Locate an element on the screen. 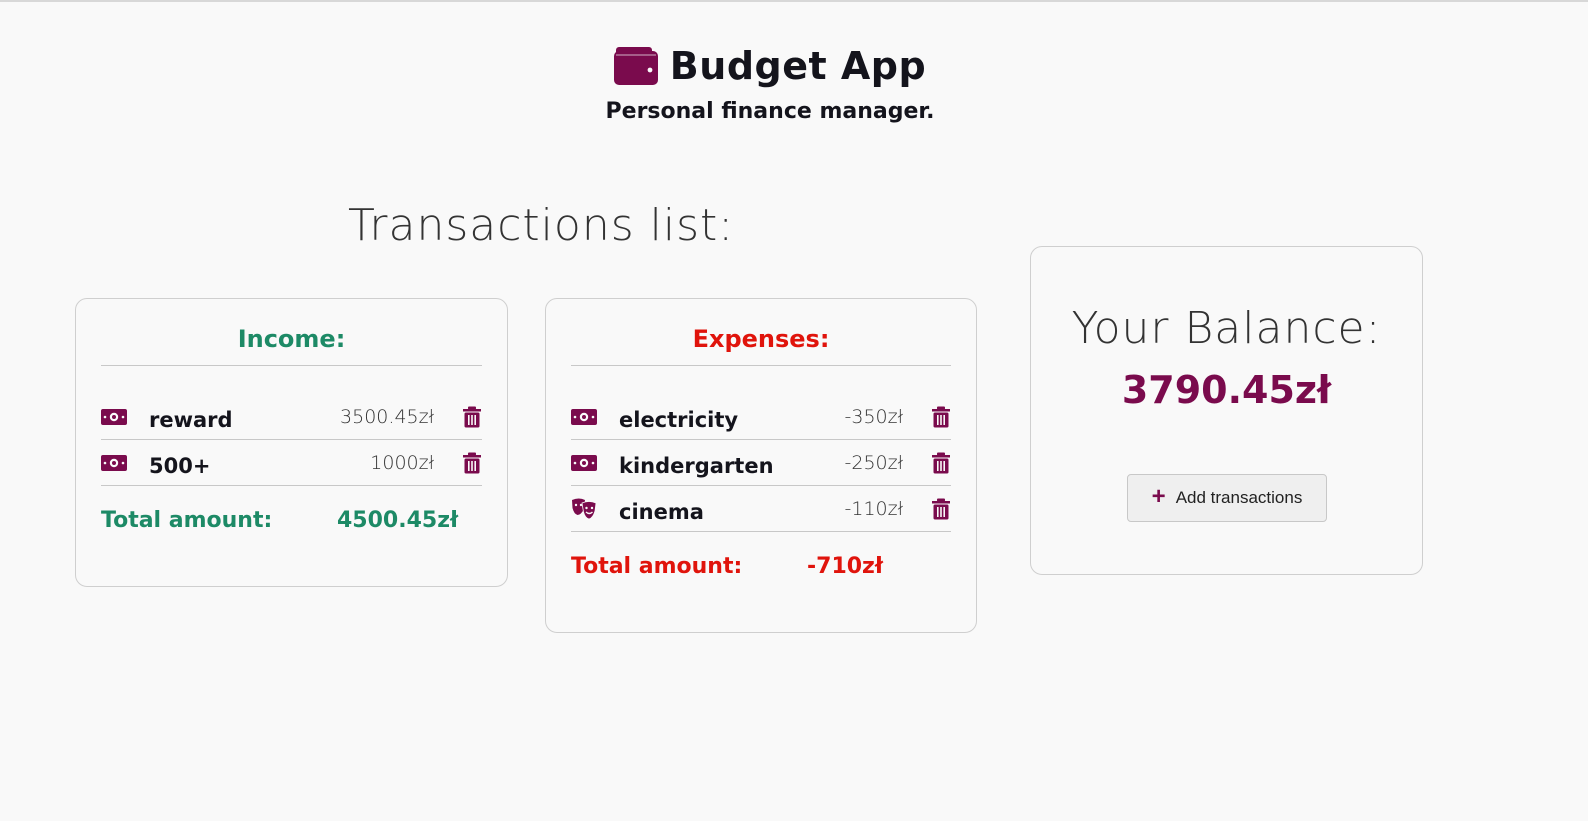  transaction-name: electricity is located at coordinates (679, 419).